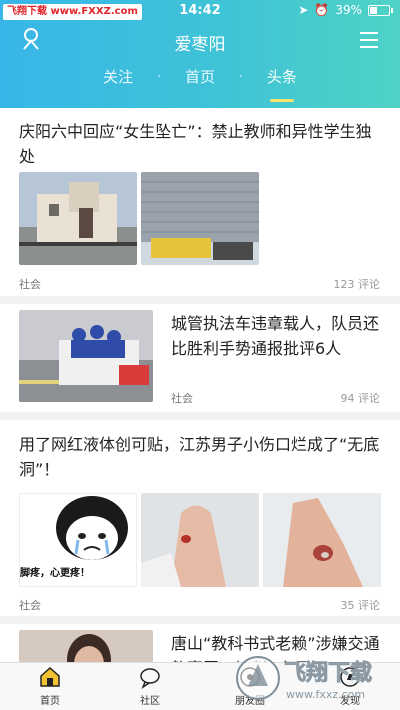 Image resolution: width=400 pixels, height=710 pixels. I want to click on battery-icon, so click(380, 10).